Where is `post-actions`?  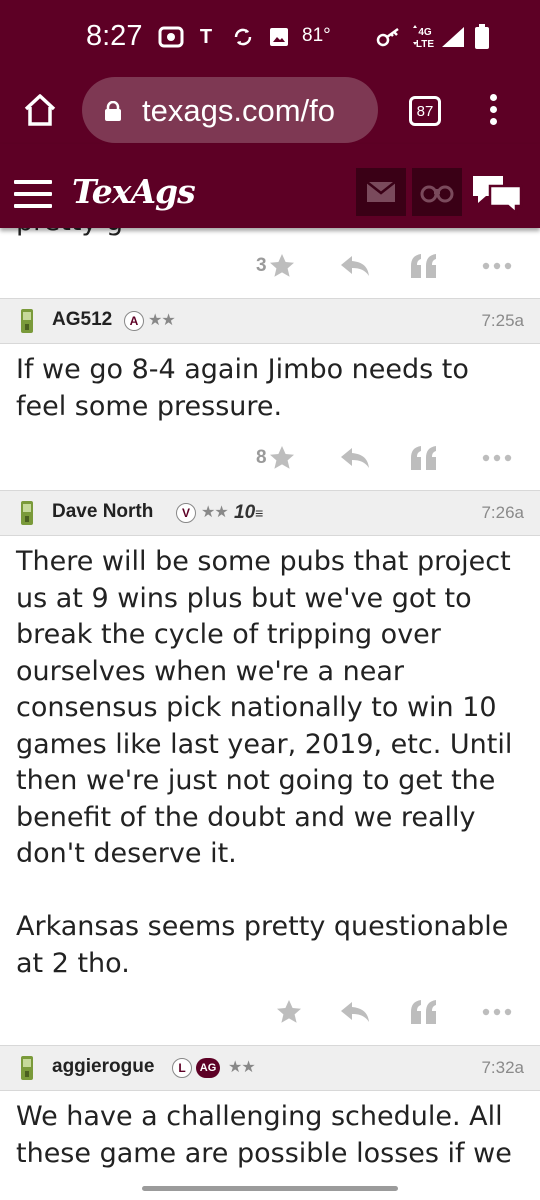
post-actions is located at coordinates (270, 1012).